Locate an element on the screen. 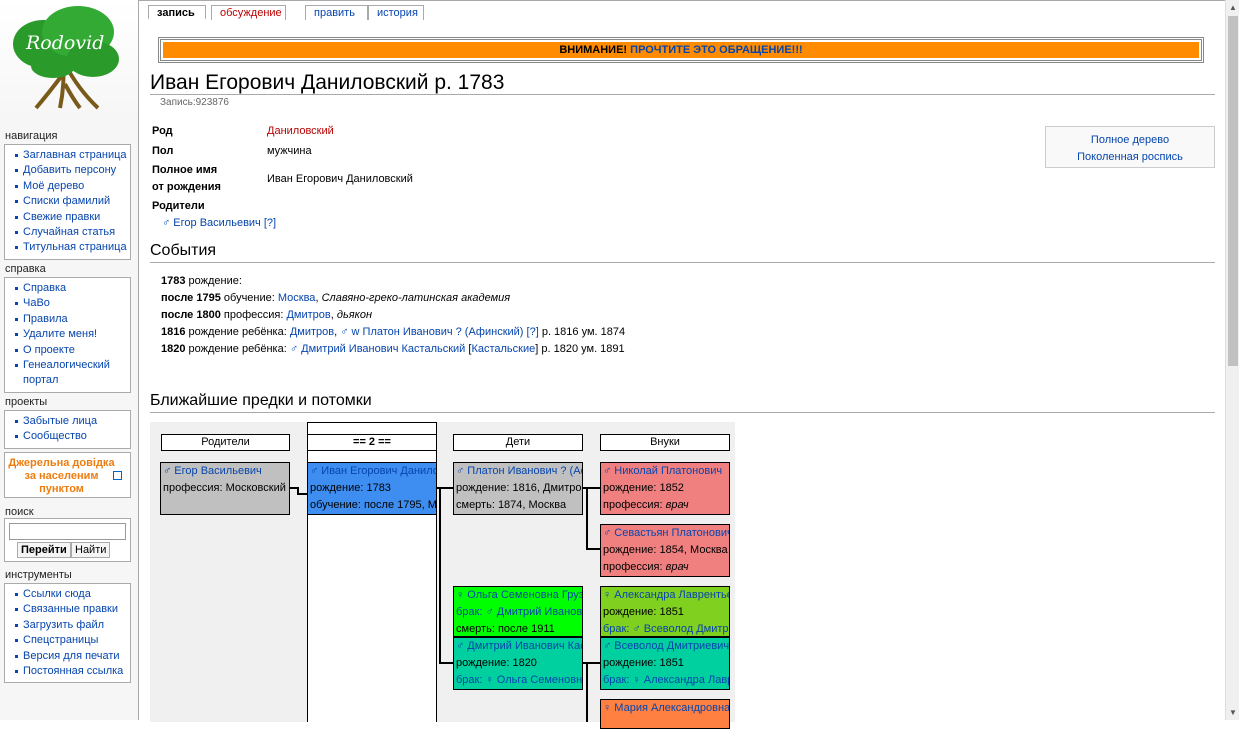 The width and height of the screenshot is (1239, 729). tab-edit: править is located at coordinates (336, 12).